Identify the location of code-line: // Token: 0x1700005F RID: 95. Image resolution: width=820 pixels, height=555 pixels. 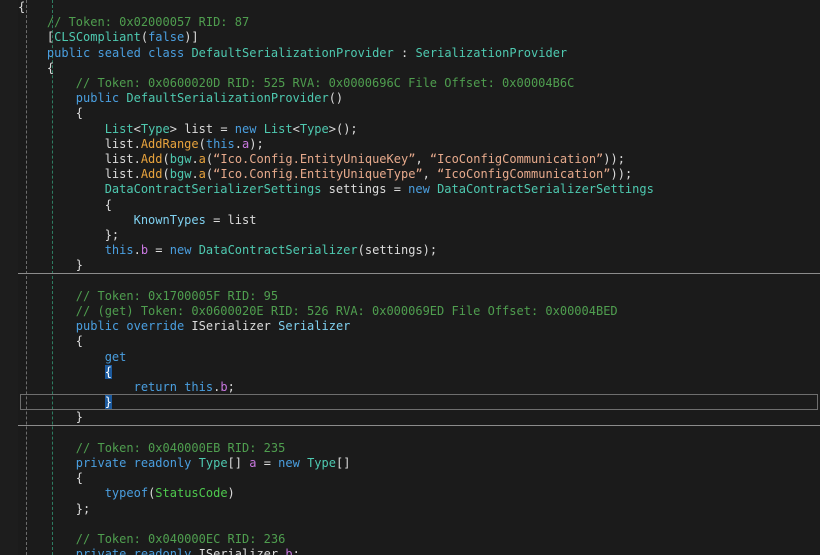
(410, 296).